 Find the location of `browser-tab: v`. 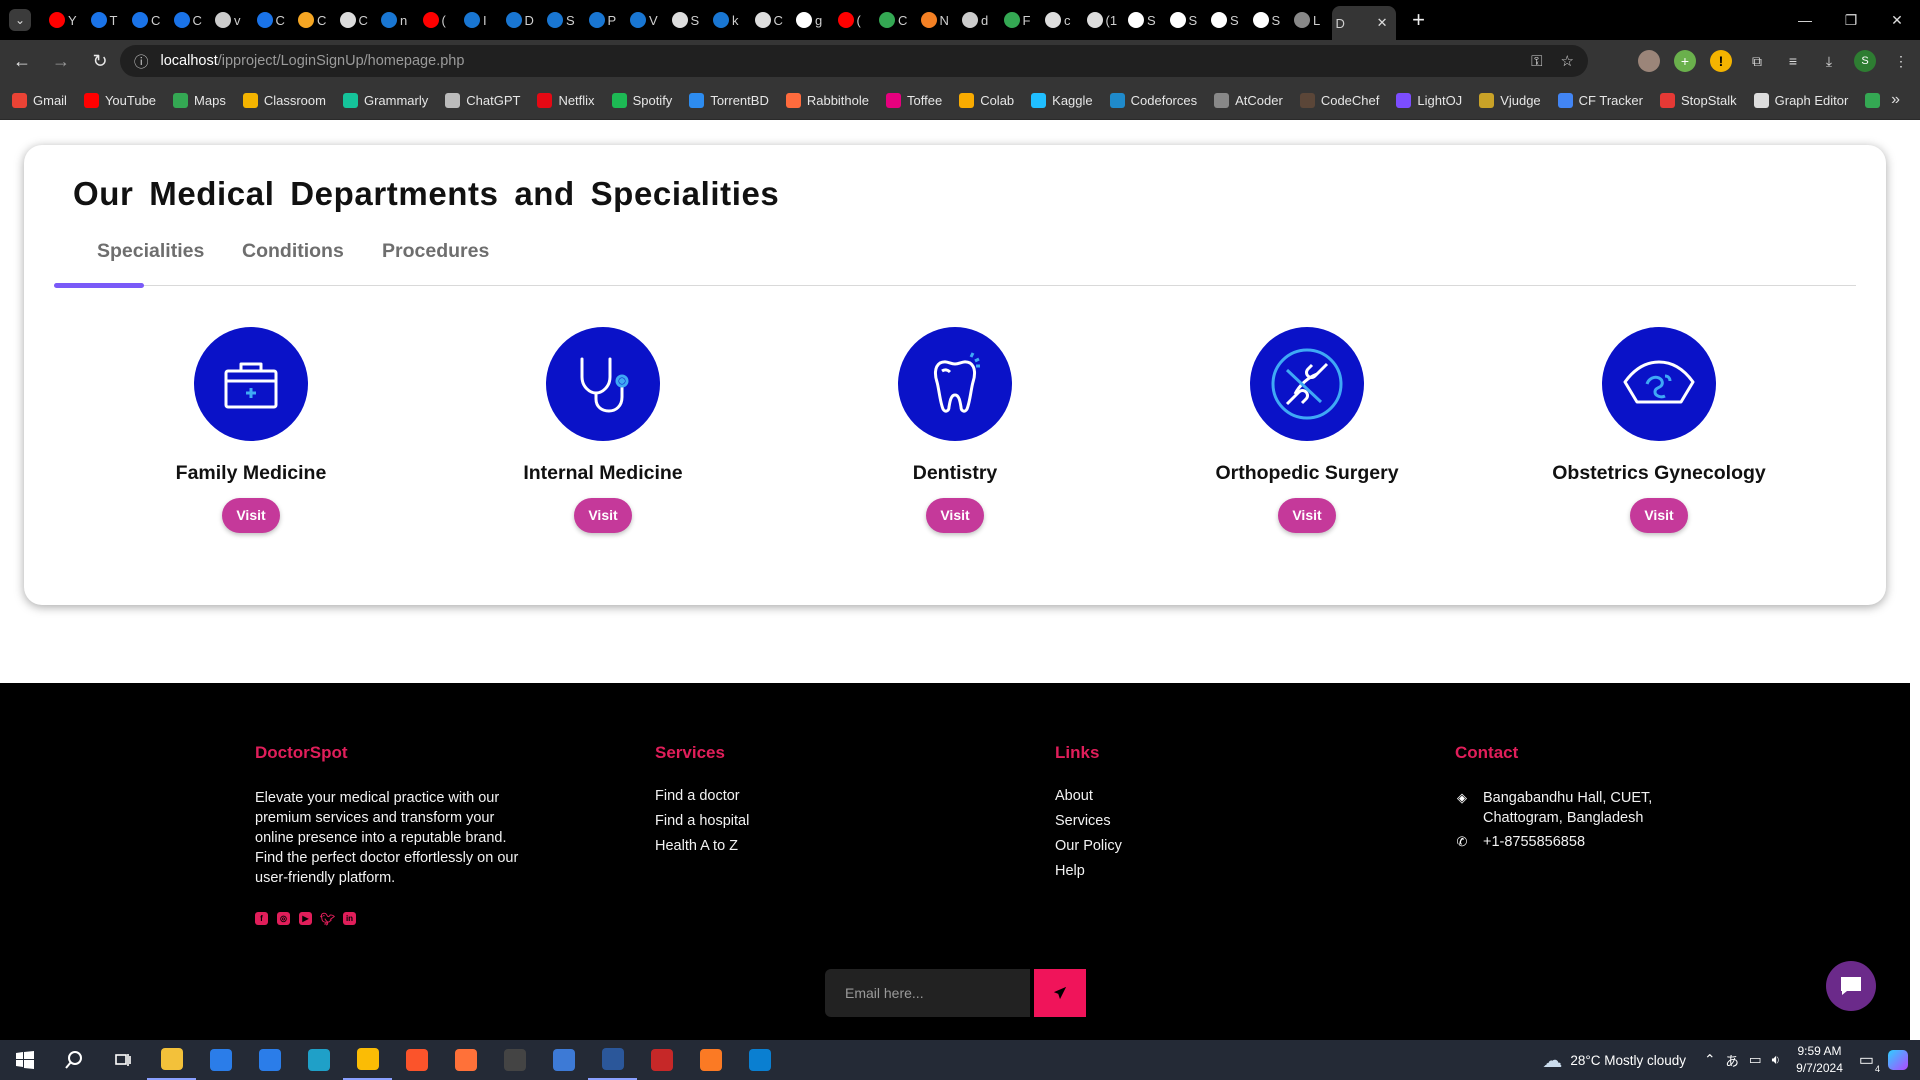

browser-tab: v is located at coordinates (232, 20).